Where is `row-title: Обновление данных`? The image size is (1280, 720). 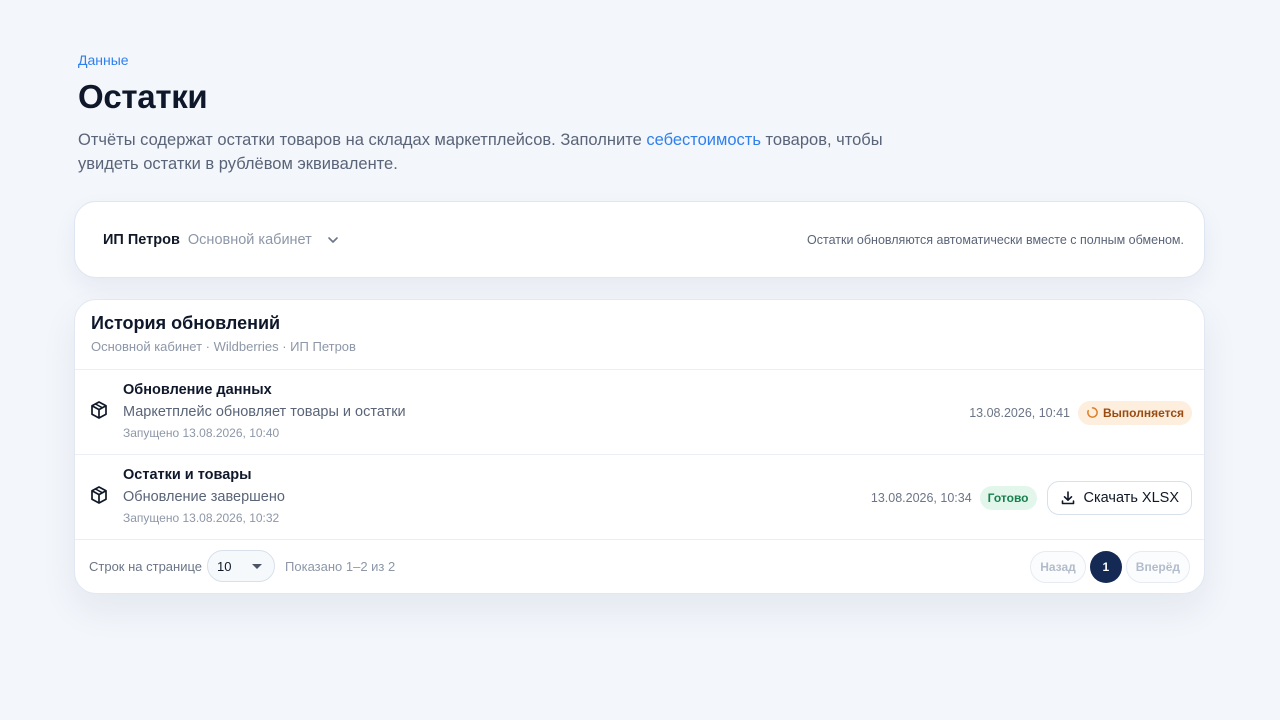
row-title: Обновление данных is located at coordinates (197, 390).